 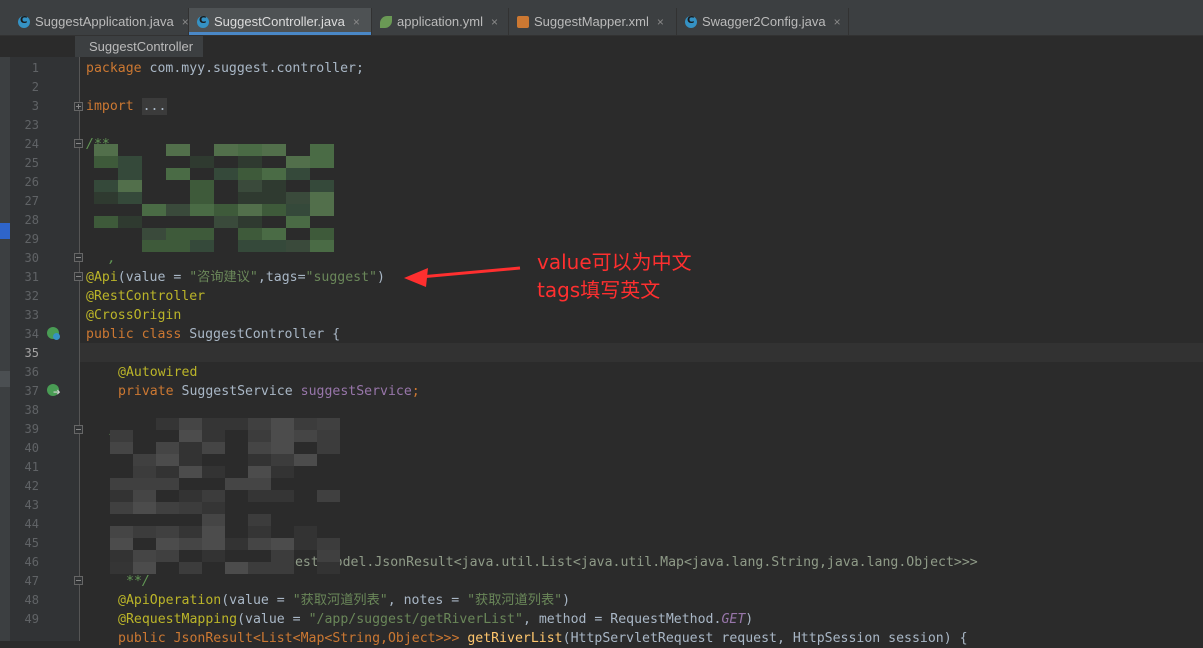 I want to click on line-number: 29, so click(x=31, y=239).